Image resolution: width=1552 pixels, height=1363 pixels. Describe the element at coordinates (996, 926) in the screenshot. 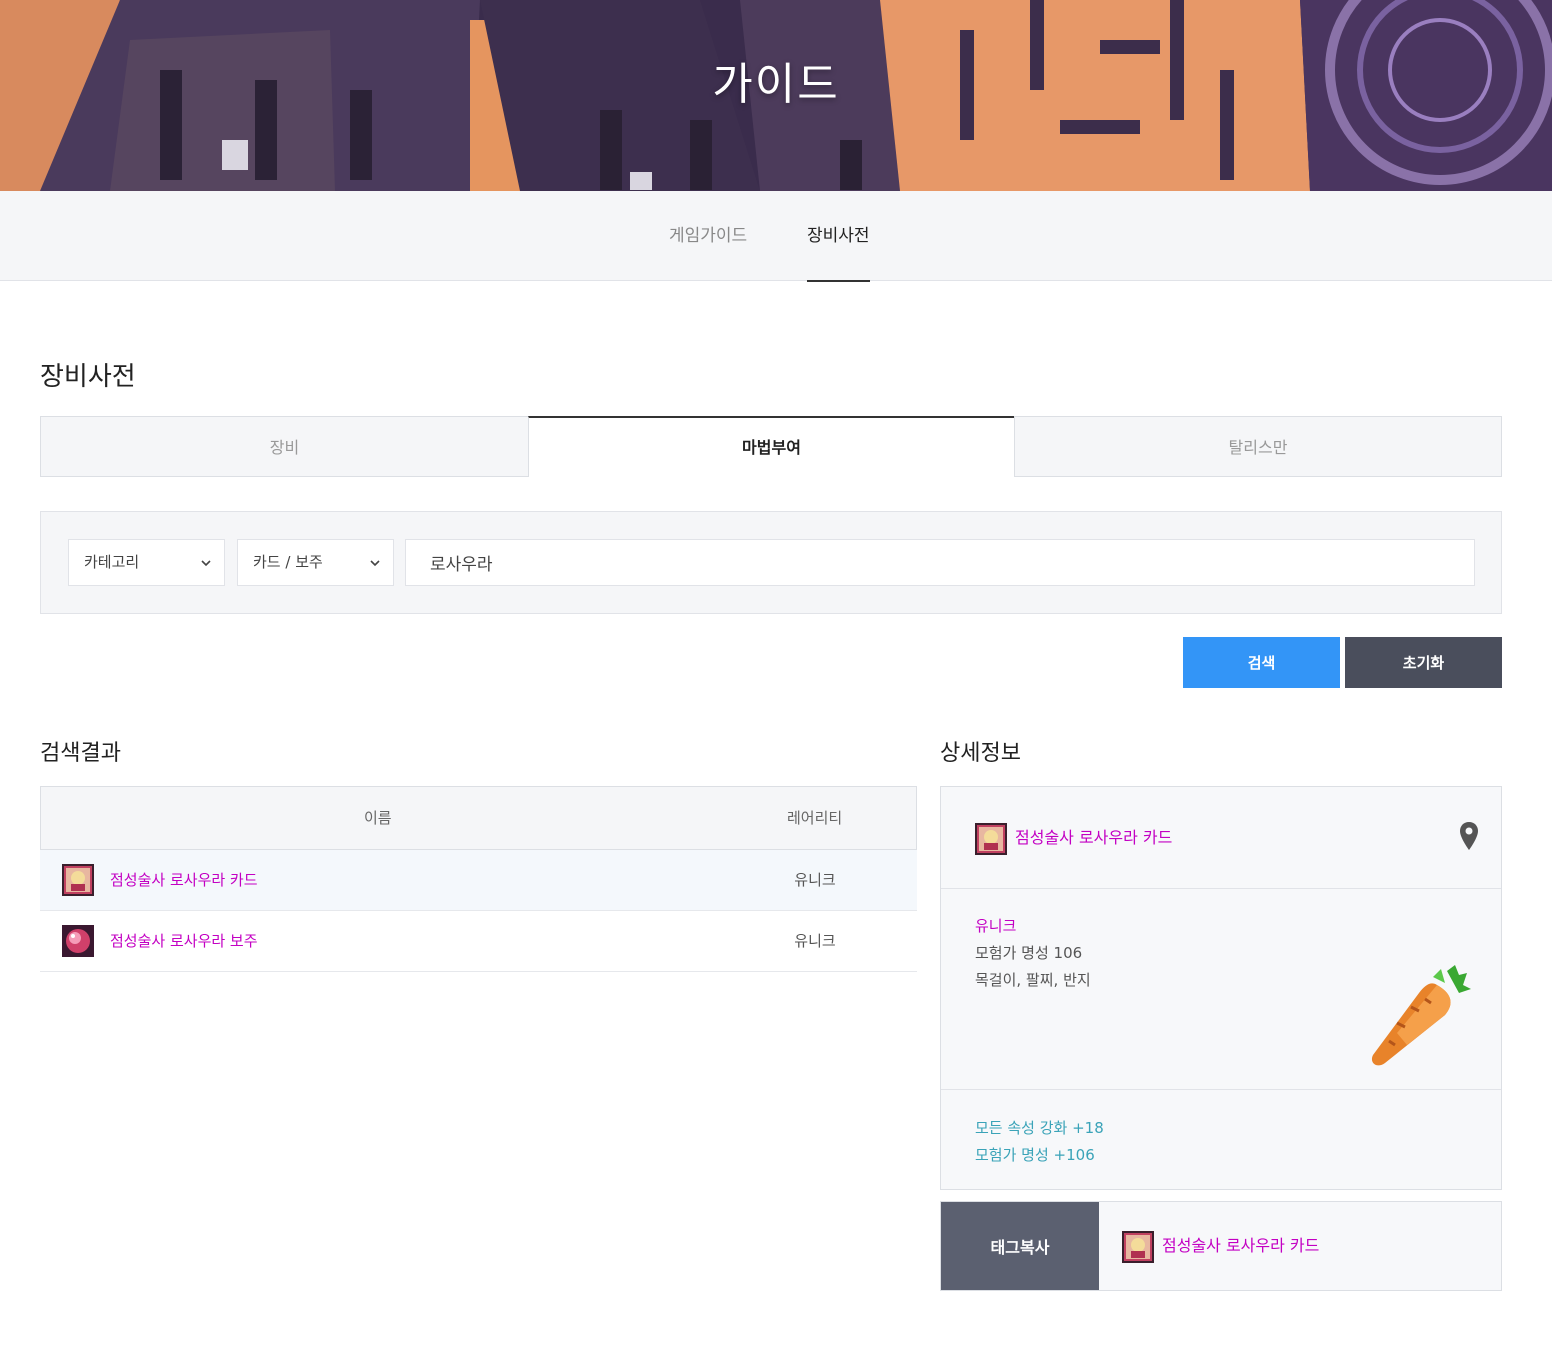

I see `detail-rarity: 유니크` at that location.